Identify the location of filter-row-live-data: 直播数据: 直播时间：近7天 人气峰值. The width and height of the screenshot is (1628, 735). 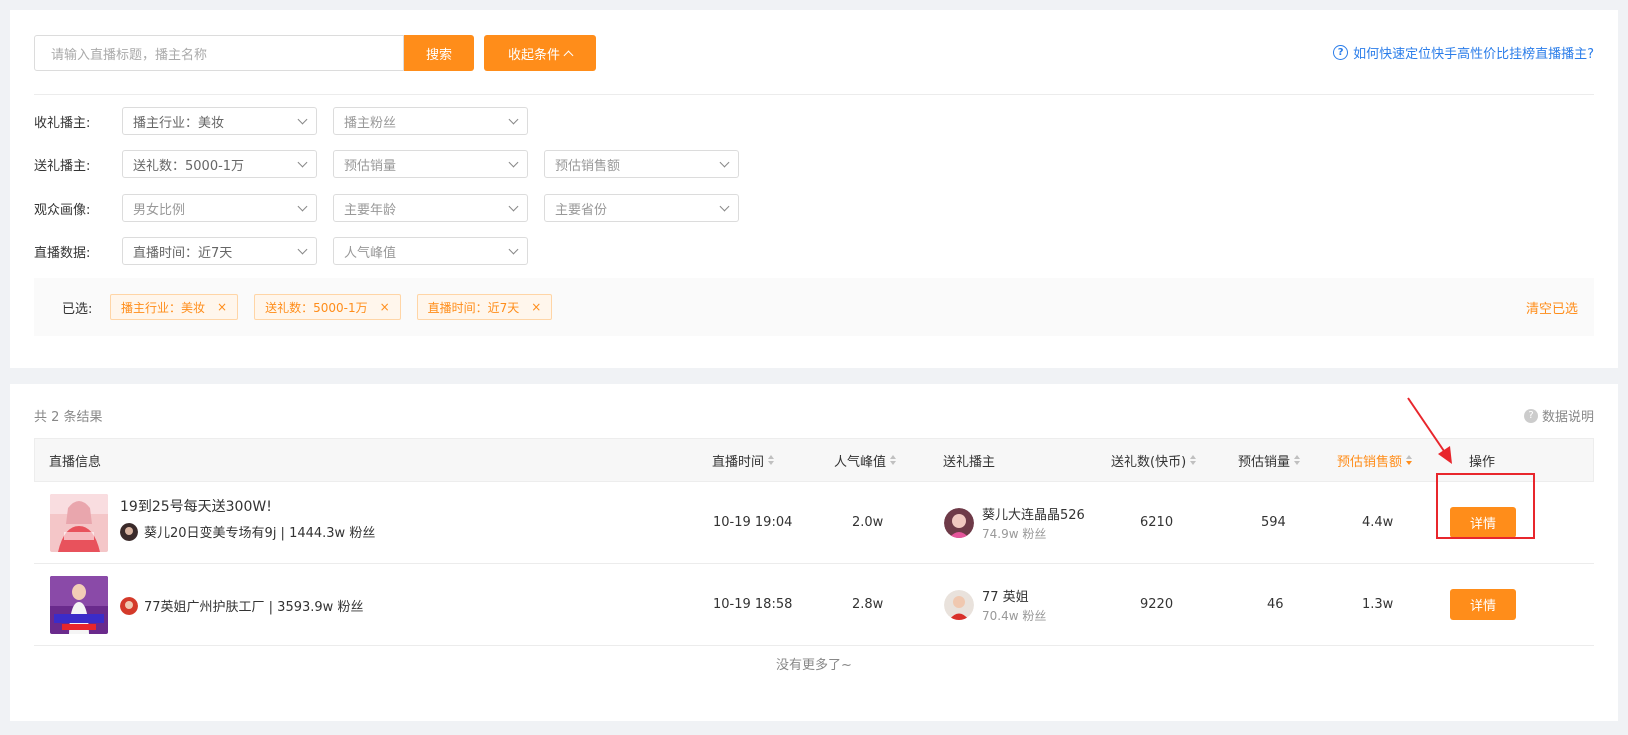
(289, 251).